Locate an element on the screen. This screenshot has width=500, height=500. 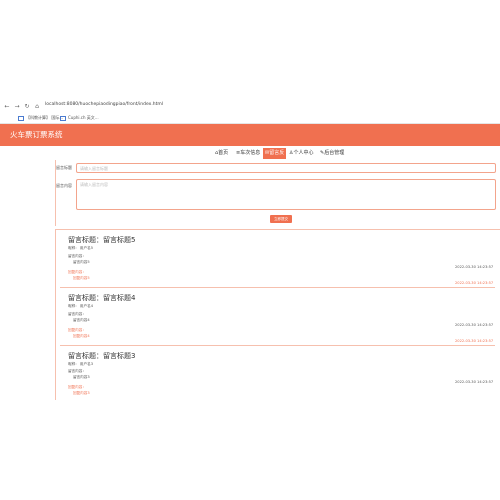
reply-content: 回复内容3 is located at coordinates (81, 393).